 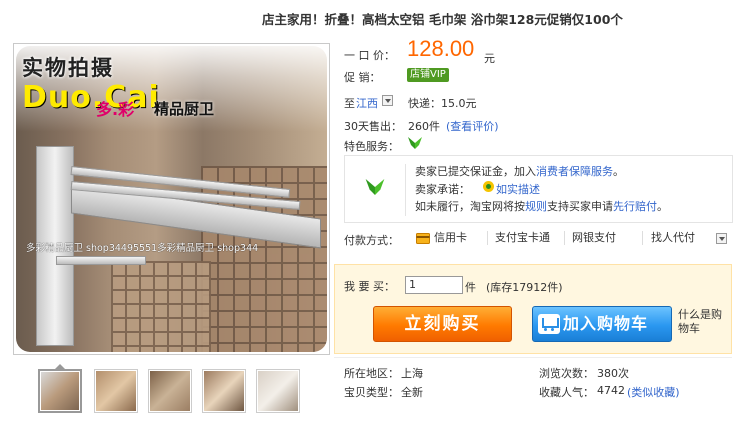 I want to click on services-label: 特色服务：, so click(x=371, y=146).